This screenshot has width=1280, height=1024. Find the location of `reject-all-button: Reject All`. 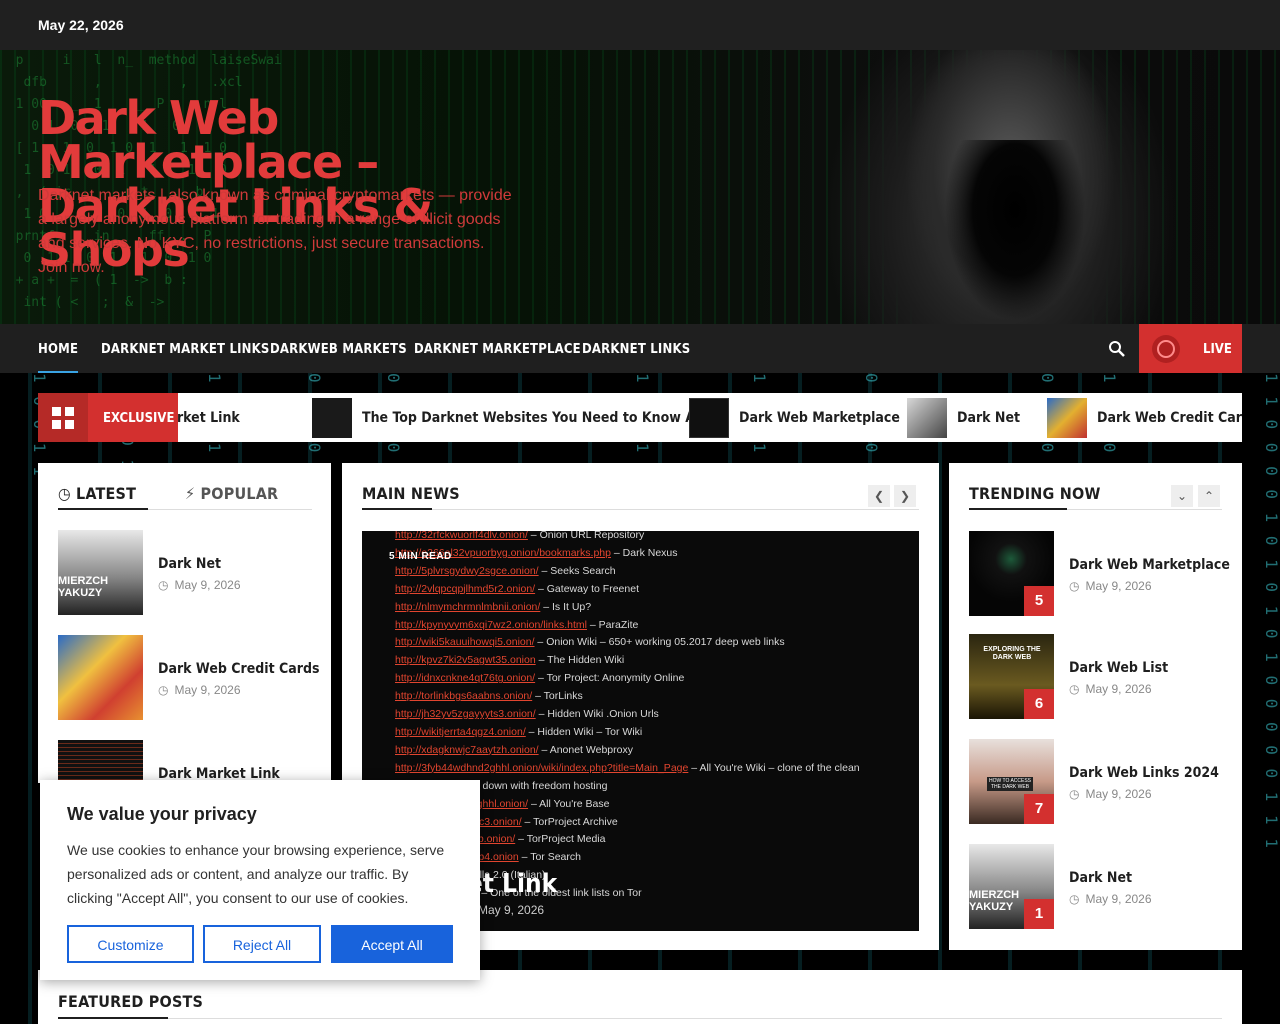

reject-all-button: Reject All is located at coordinates (262, 944).